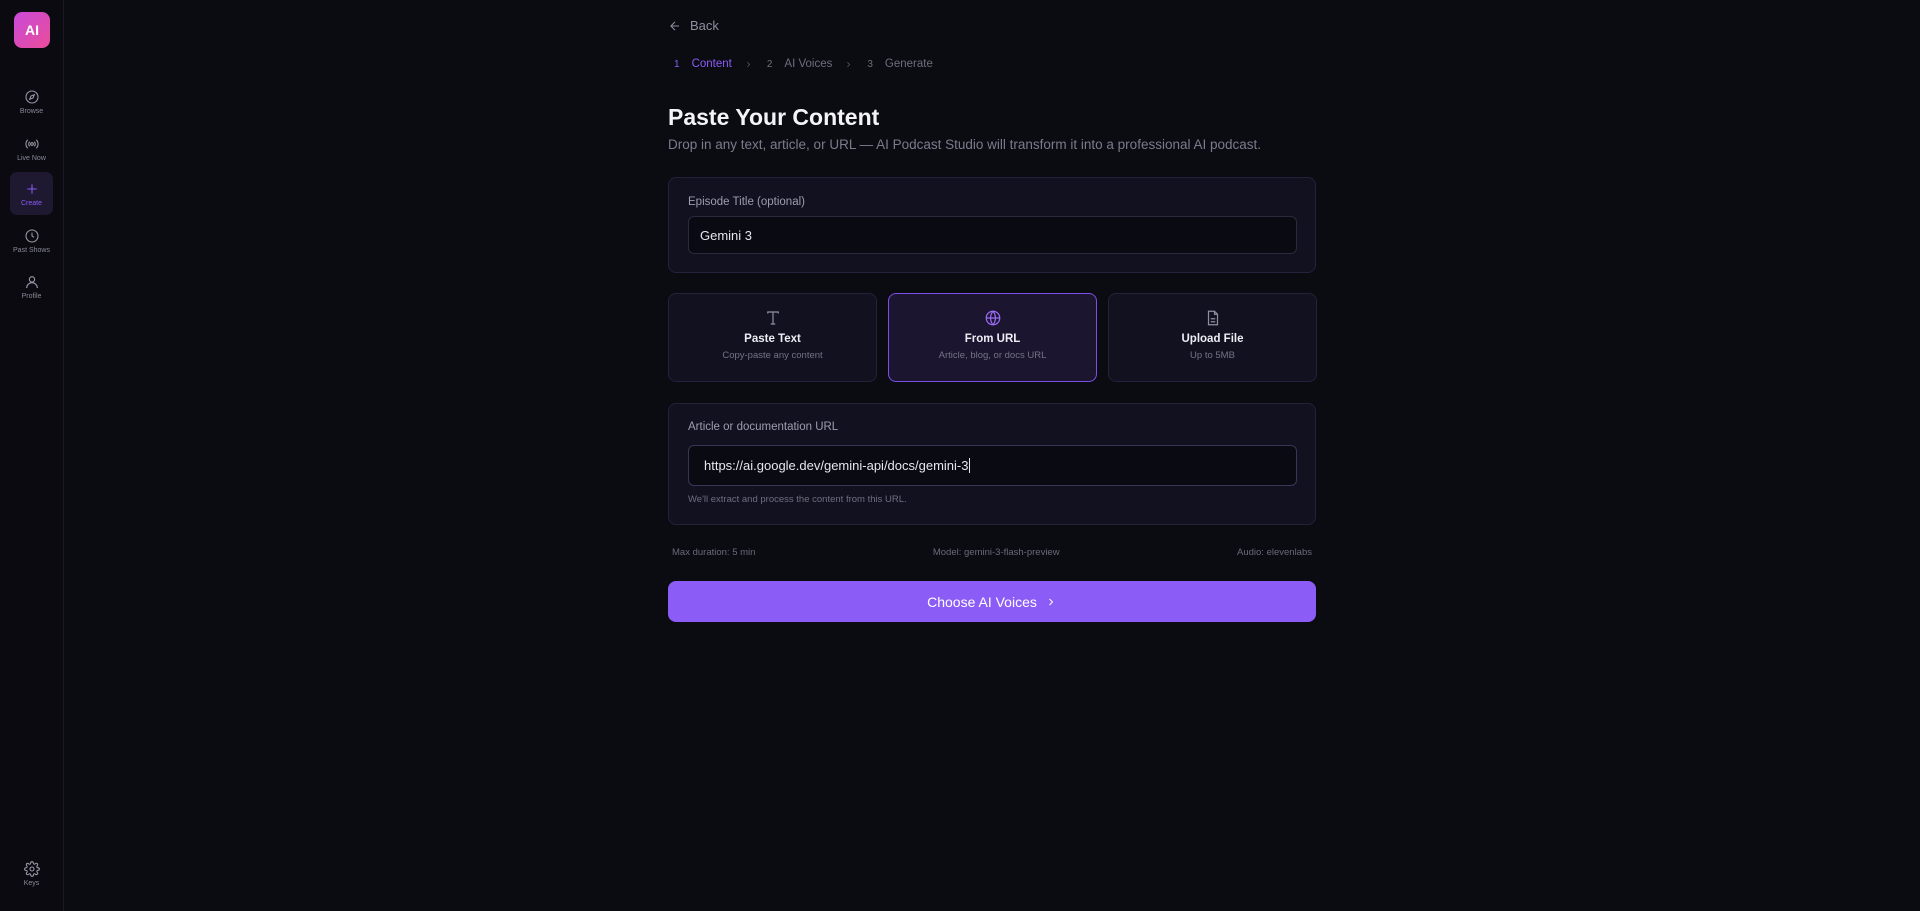  I want to click on user-icon, so click(31, 281).